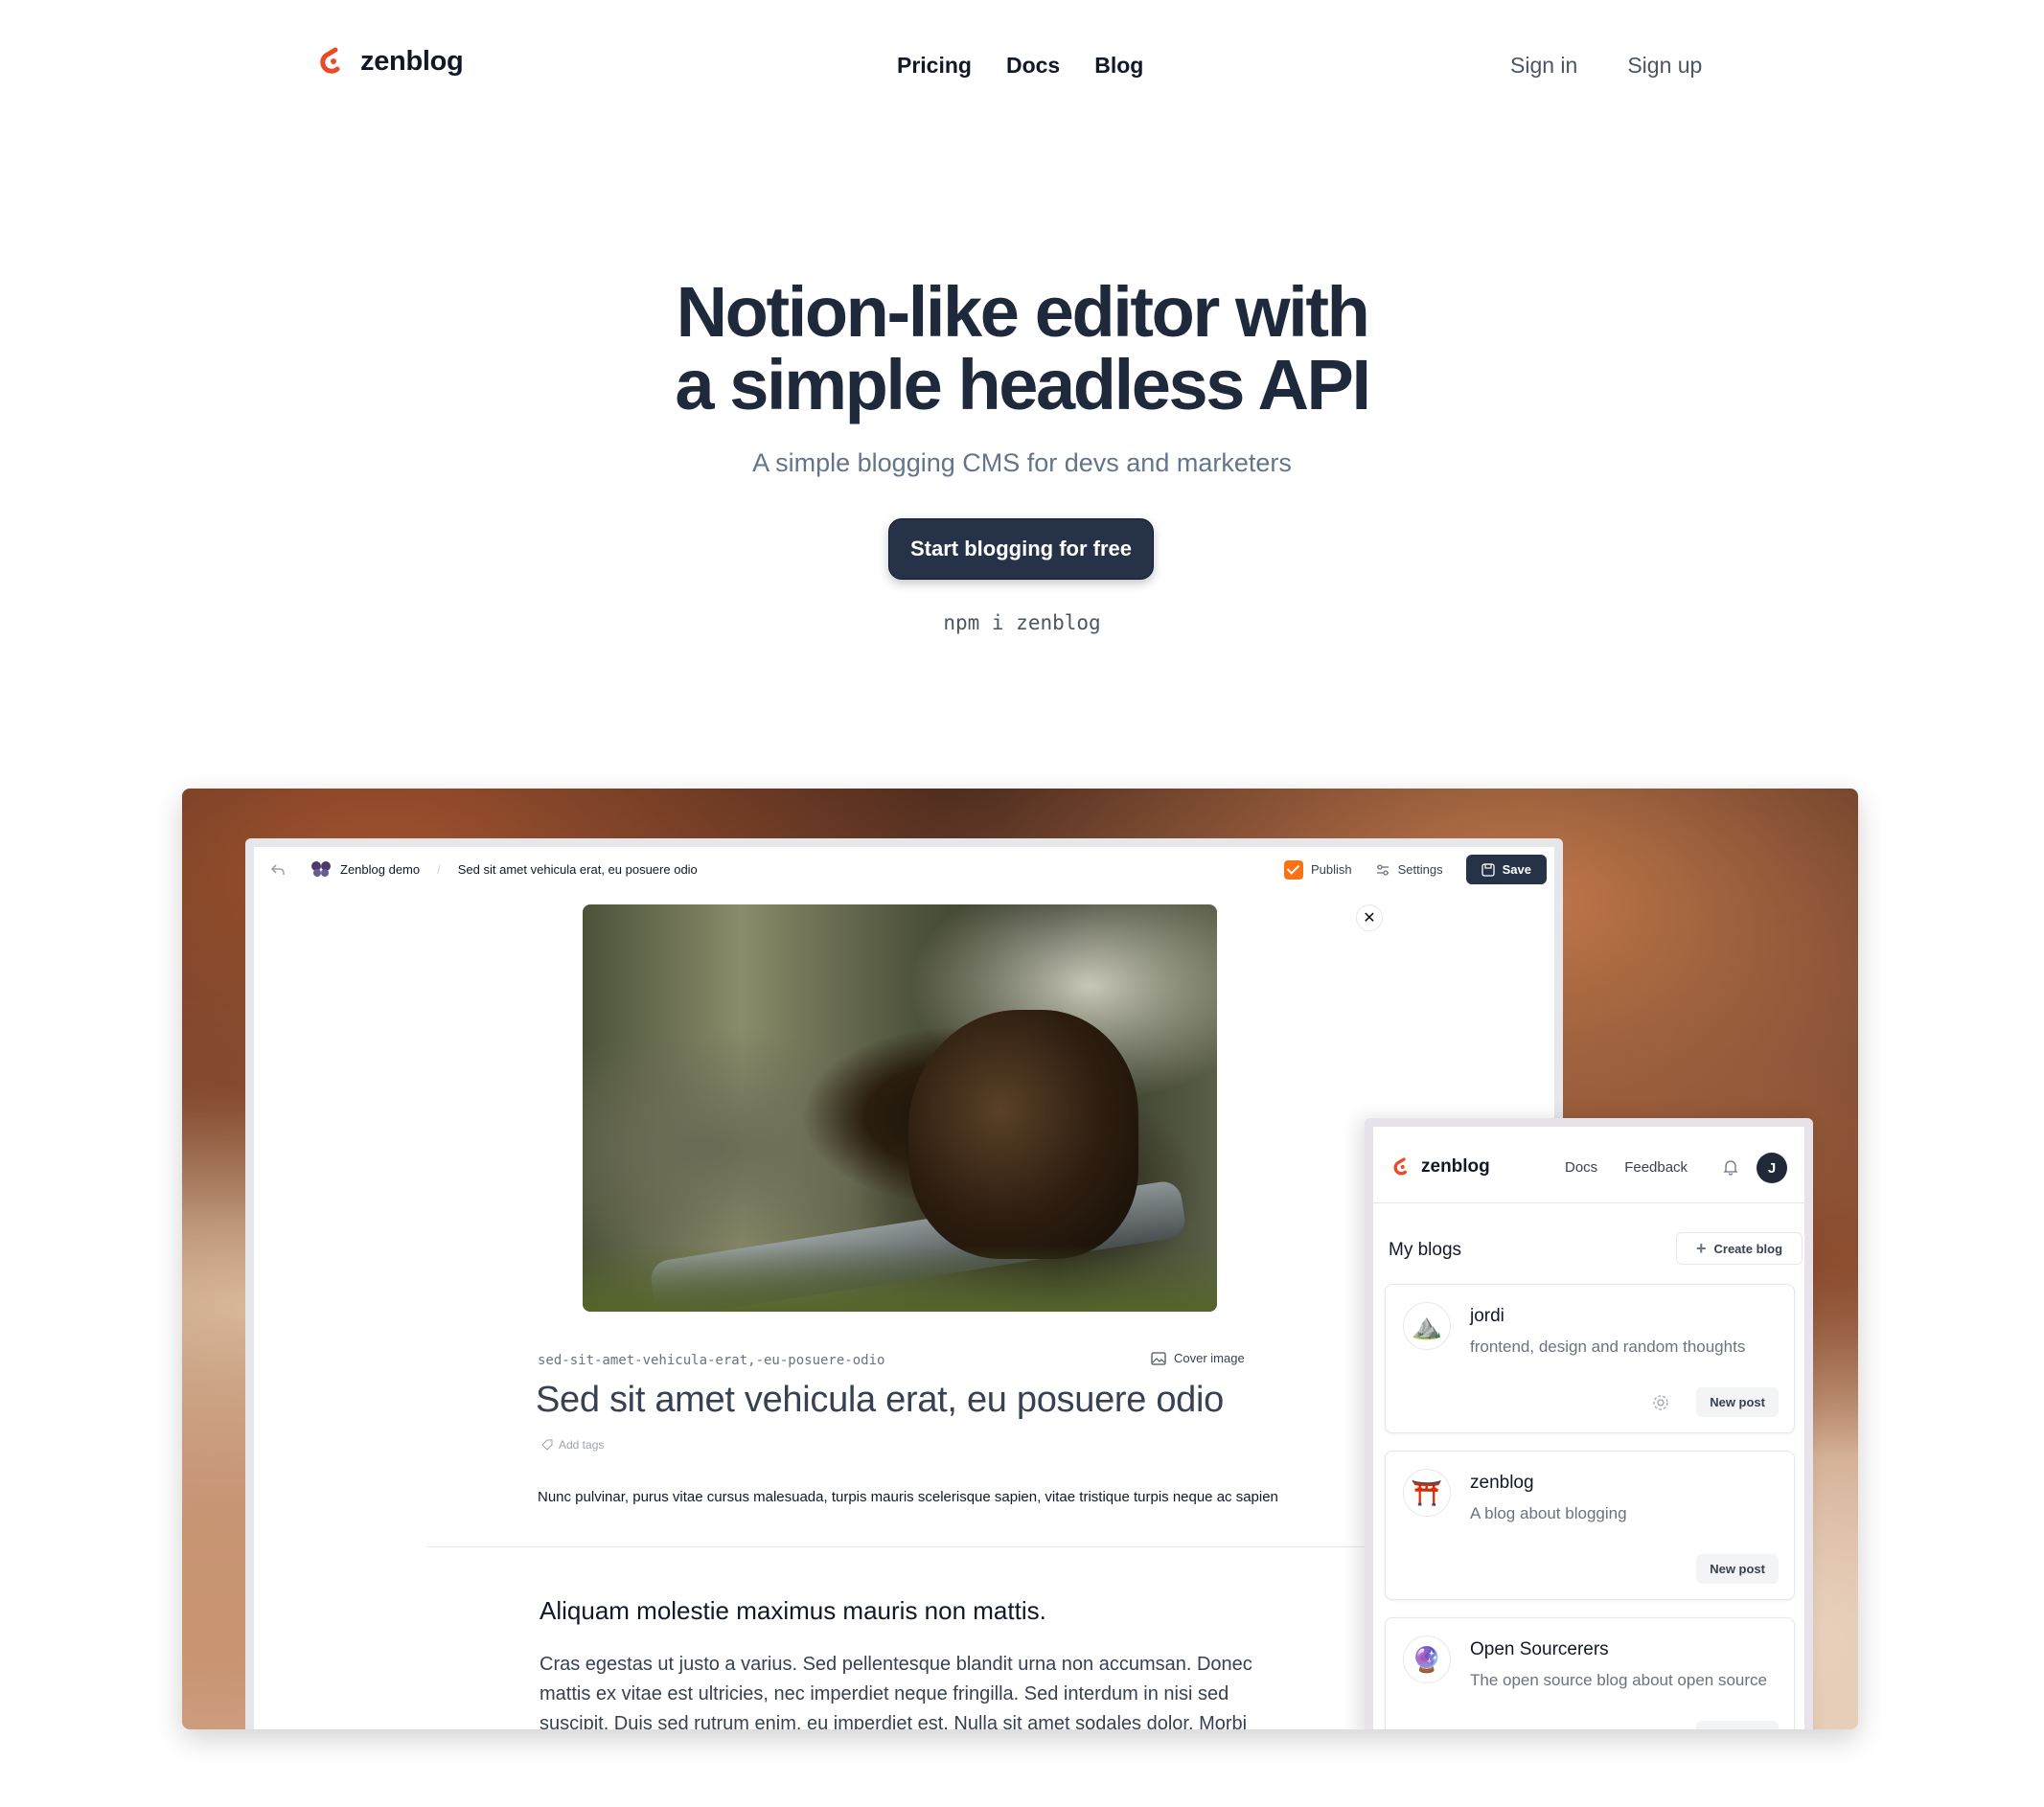 The image size is (2044, 1807). What do you see at coordinates (1293, 869) in the screenshot?
I see `checkbox-icon` at bounding box center [1293, 869].